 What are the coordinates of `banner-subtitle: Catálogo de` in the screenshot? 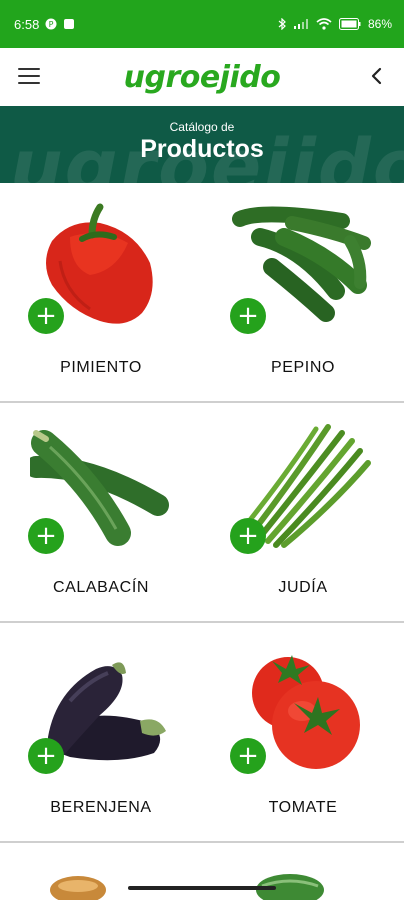 It's located at (202, 127).